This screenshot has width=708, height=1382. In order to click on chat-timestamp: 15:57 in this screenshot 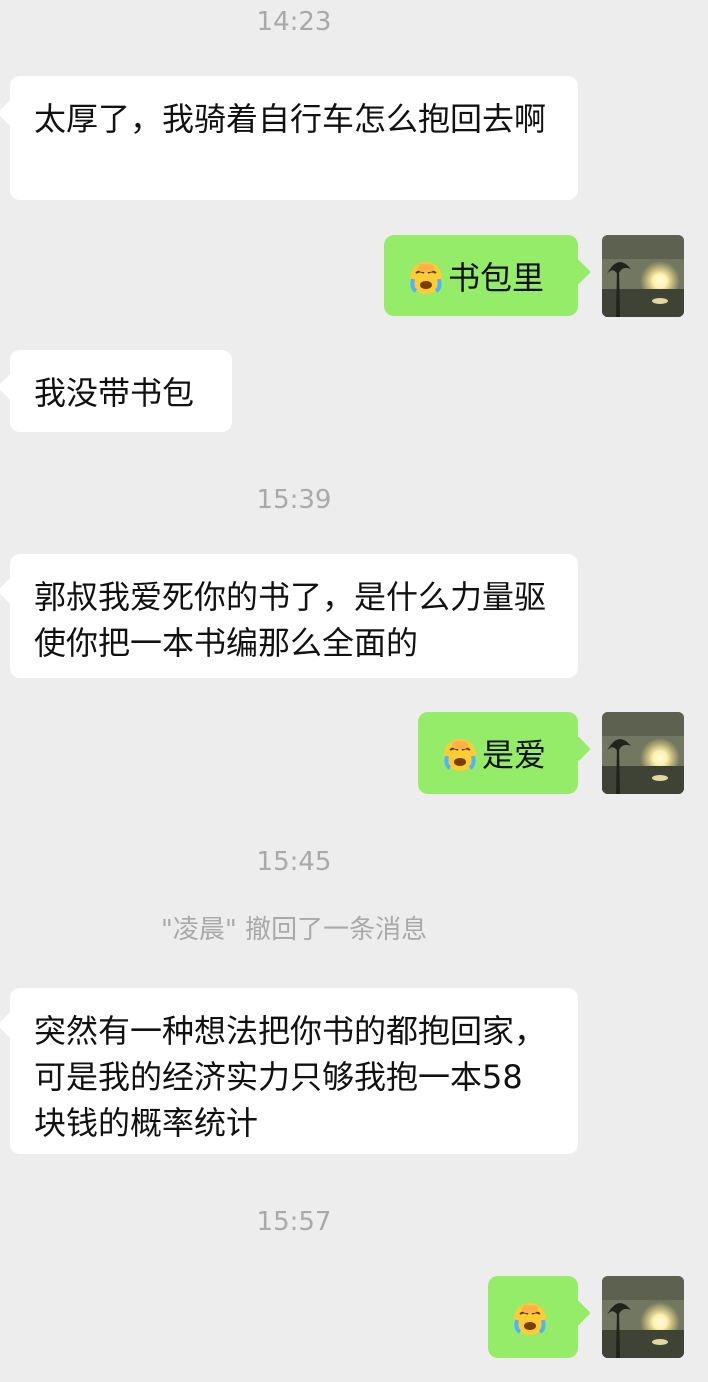, I will do `click(294, 1222)`.